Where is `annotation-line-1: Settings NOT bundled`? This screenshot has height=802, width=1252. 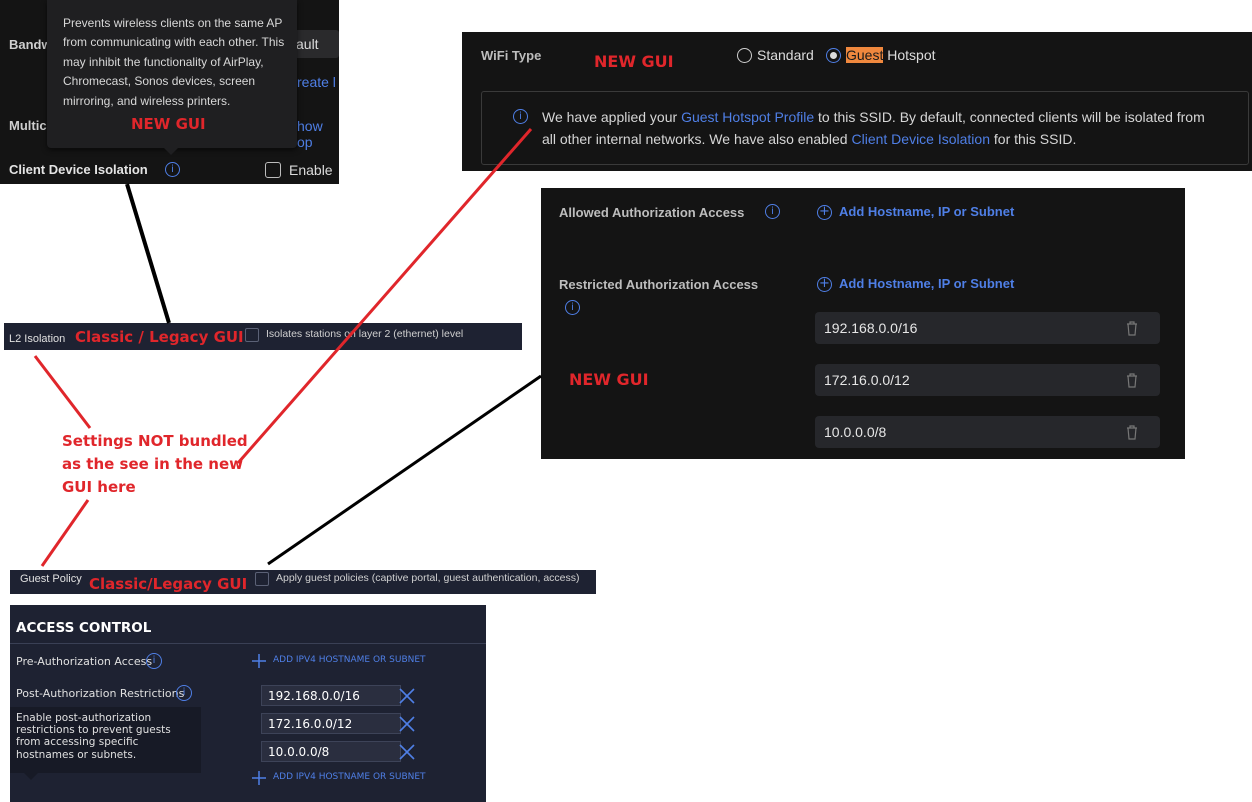 annotation-line-1: Settings NOT bundled is located at coordinates (155, 441).